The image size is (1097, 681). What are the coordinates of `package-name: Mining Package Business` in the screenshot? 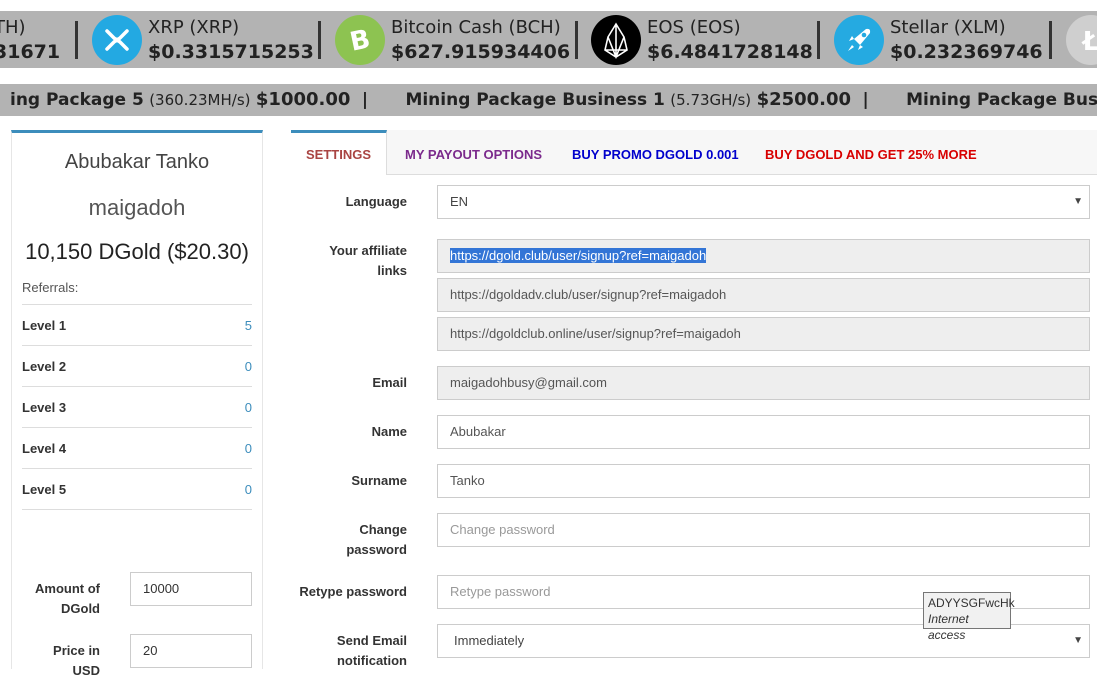 It's located at (1001, 100).